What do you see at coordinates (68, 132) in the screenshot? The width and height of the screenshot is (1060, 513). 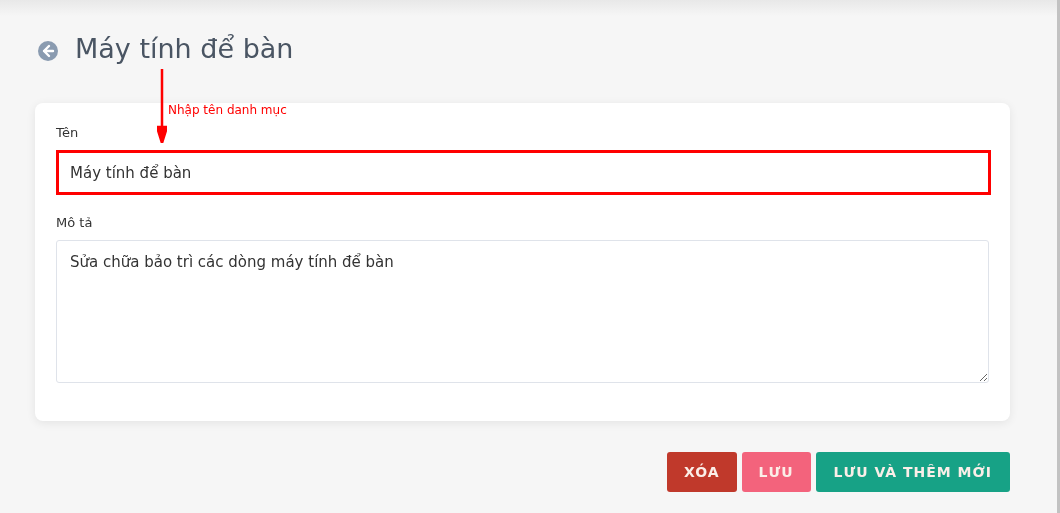 I see `field-label: Tên` at bounding box center [68, 132].